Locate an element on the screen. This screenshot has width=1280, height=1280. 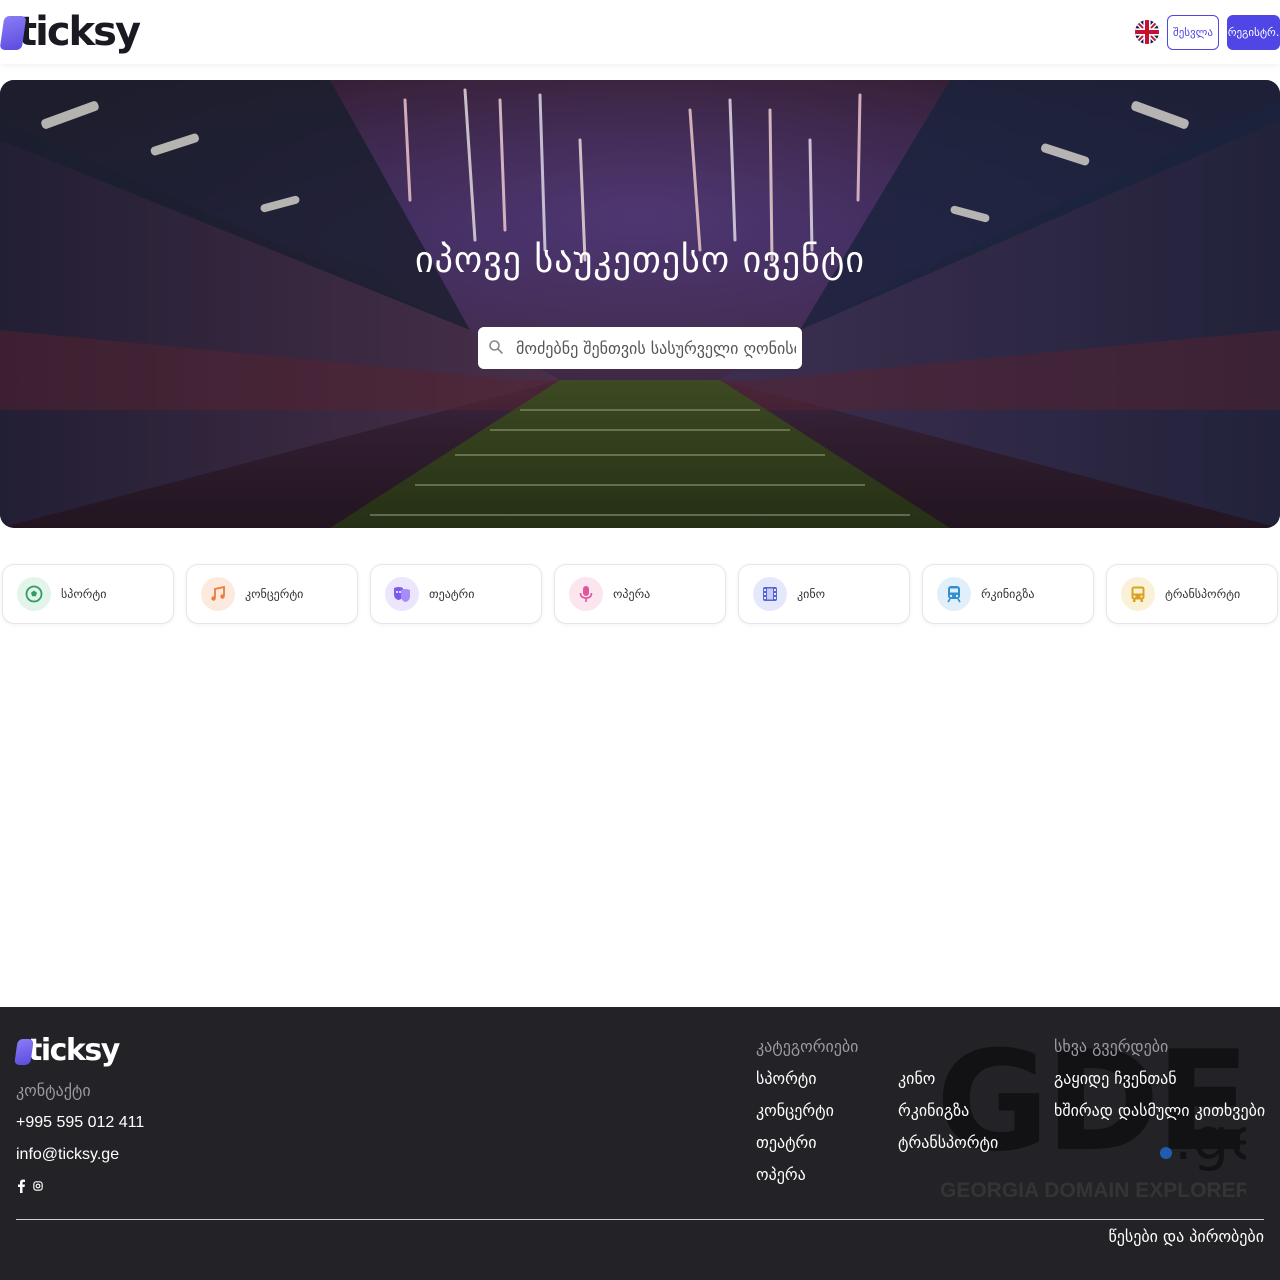
footer-link-opera: ოპერა is located at coordinates (781, 1174).